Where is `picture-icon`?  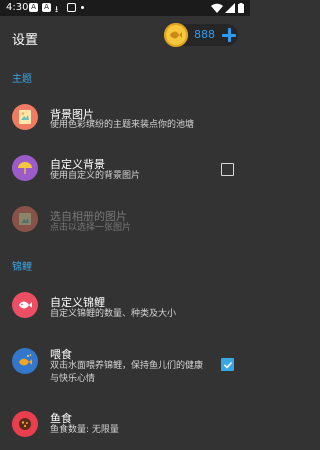 picture-icon is located at coordinates (25, 117).